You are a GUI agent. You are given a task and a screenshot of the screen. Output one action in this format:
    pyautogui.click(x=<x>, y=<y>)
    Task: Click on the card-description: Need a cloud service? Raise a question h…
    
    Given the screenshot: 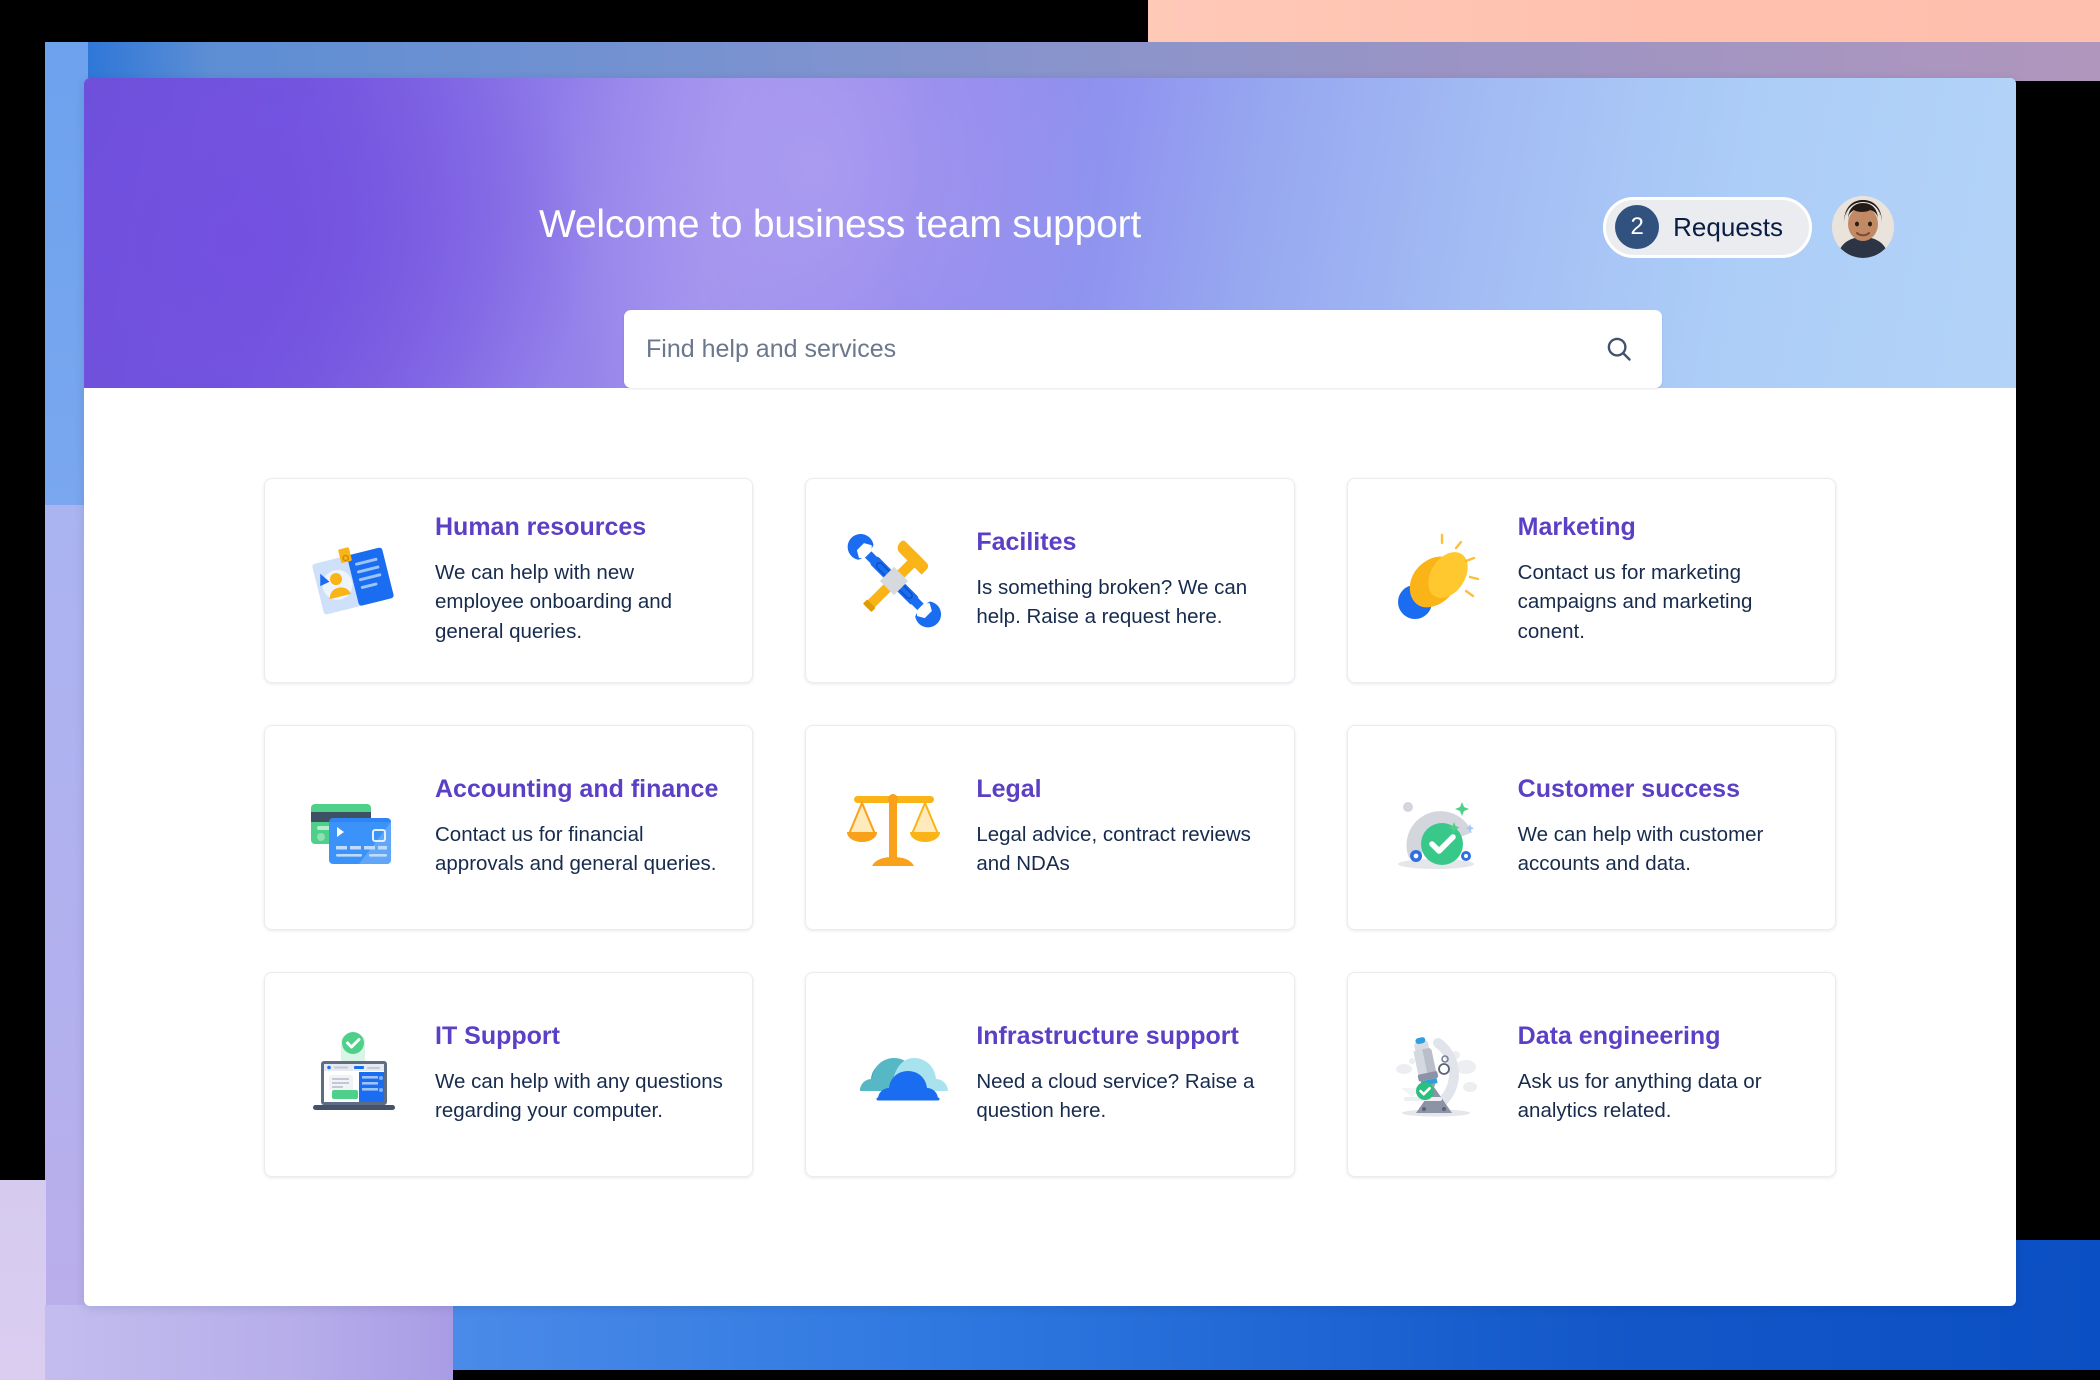 What is the action you would take?
    pyautogui.click(x=1115, y=1096)
    